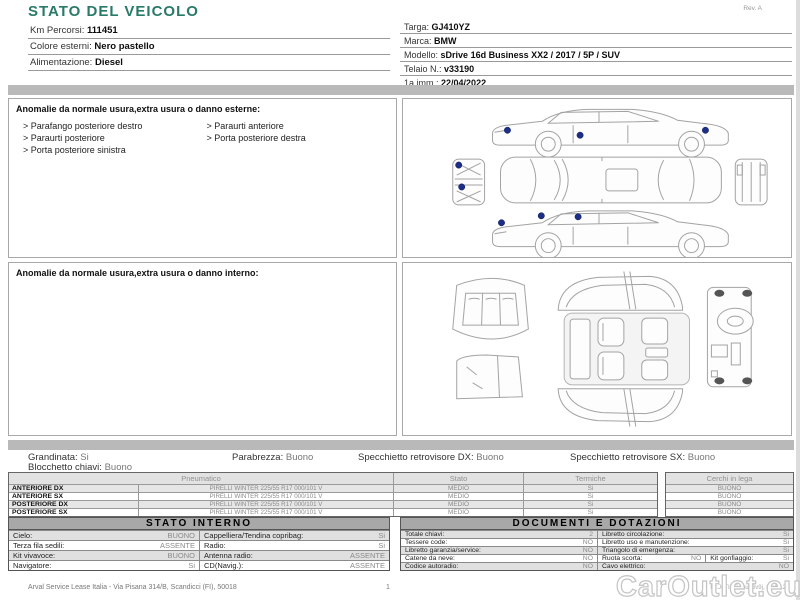 The image size is (800, 600). What do you see at coordinates (388, 587) in the screenshot?
I see `footer-page-number: 1` at bounding box center [388, 587].